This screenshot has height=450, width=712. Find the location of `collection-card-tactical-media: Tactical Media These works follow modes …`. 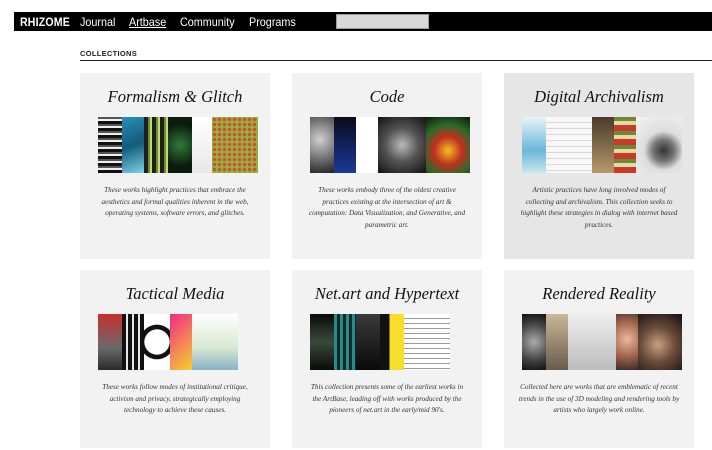

collection-card-tactical-media: Tactical Media These works follow modes … is located at coordinates (175, 359).